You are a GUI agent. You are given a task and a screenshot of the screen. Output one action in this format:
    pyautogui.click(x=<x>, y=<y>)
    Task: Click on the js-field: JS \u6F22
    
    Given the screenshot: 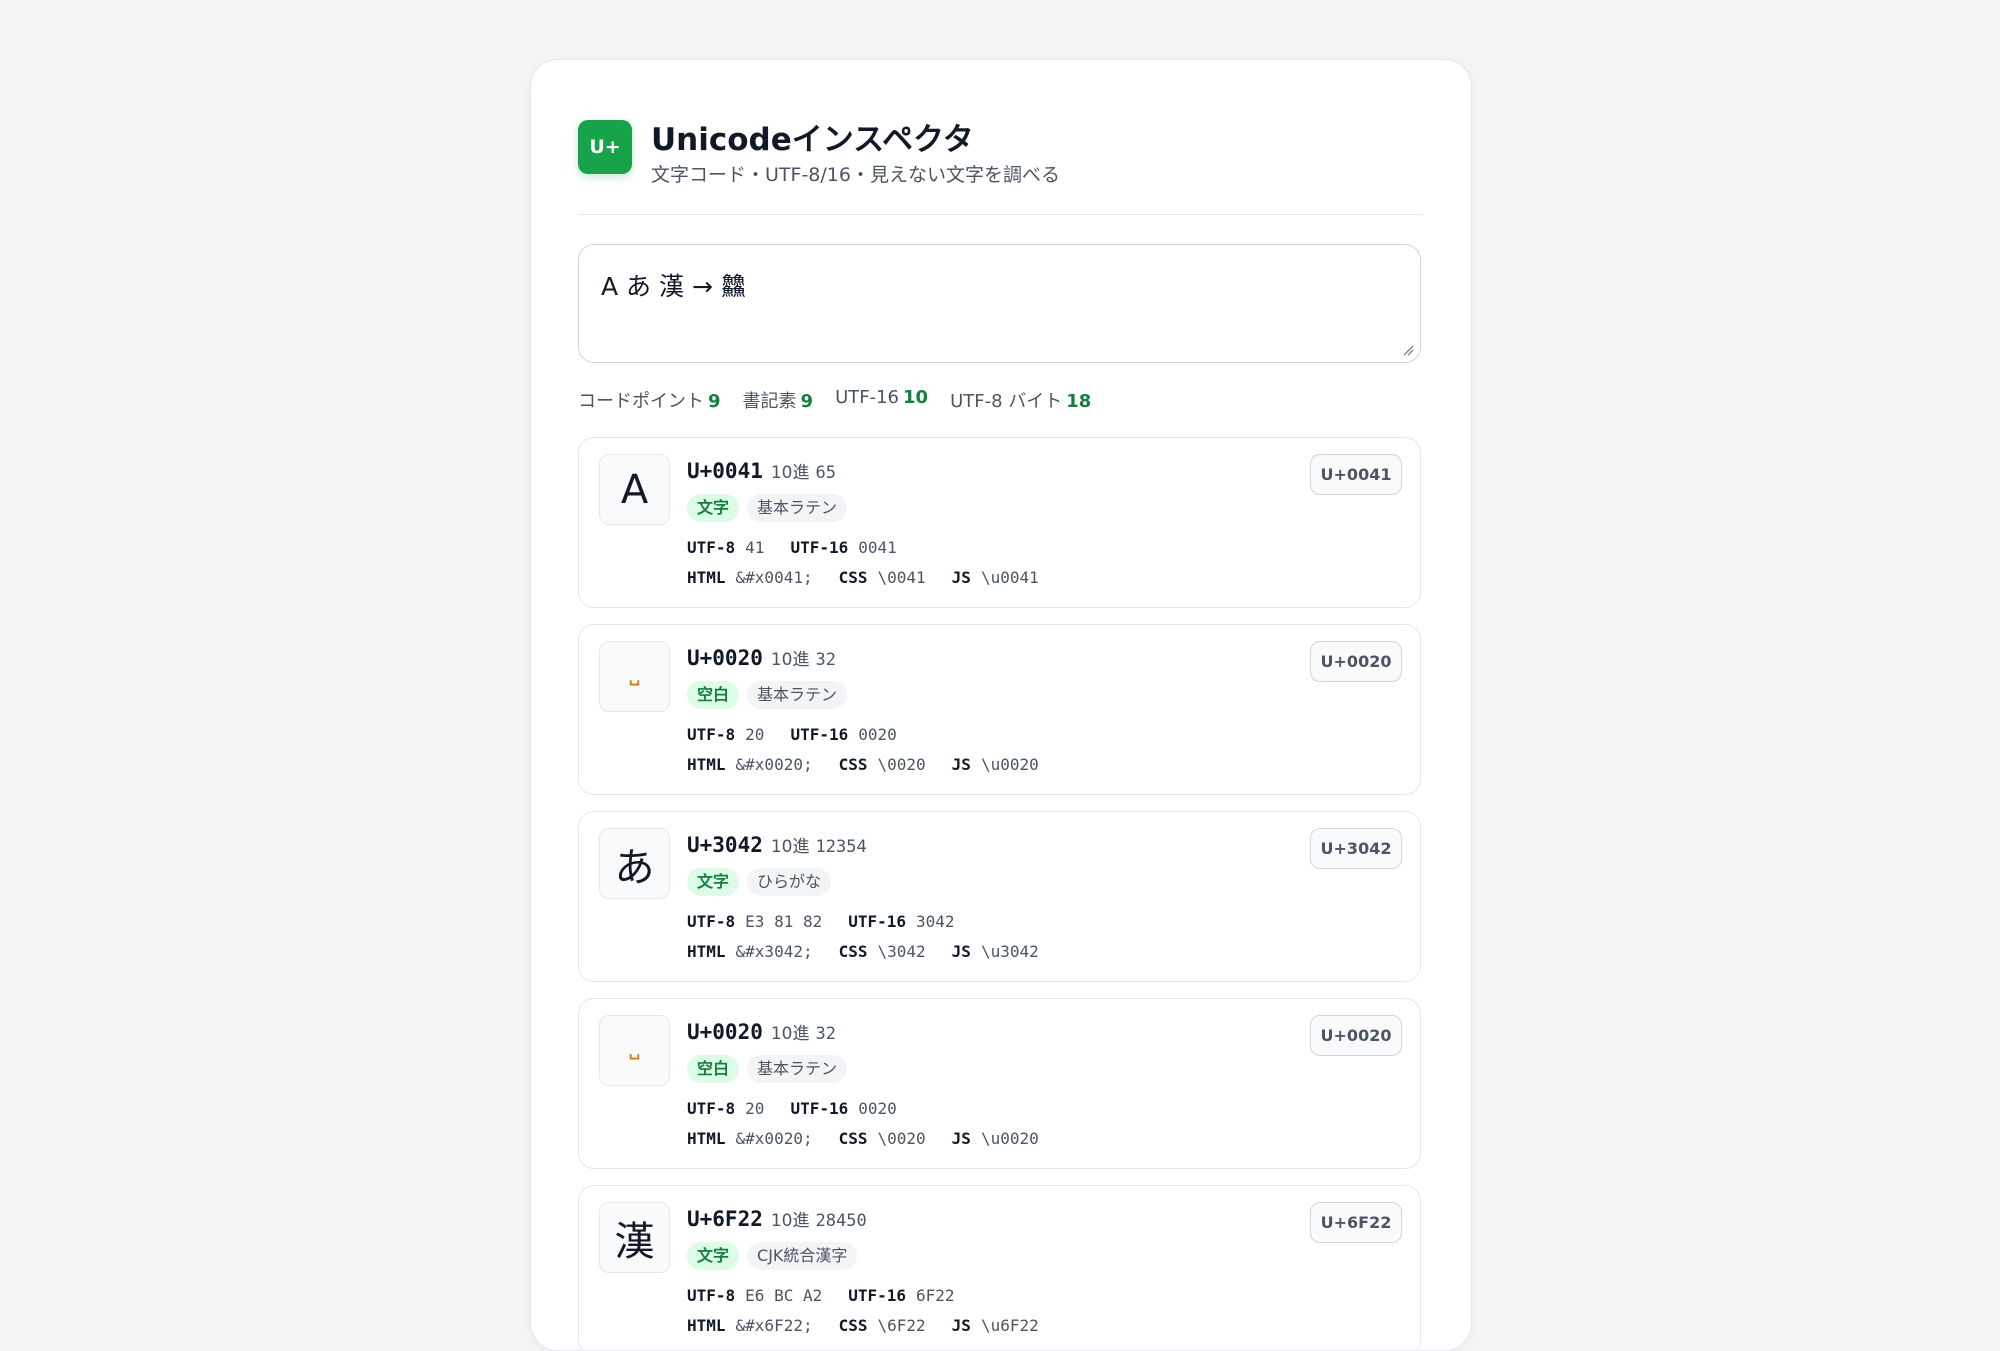 What is the action you would take?
    pyautogui.click(x=995, y=1325)
    